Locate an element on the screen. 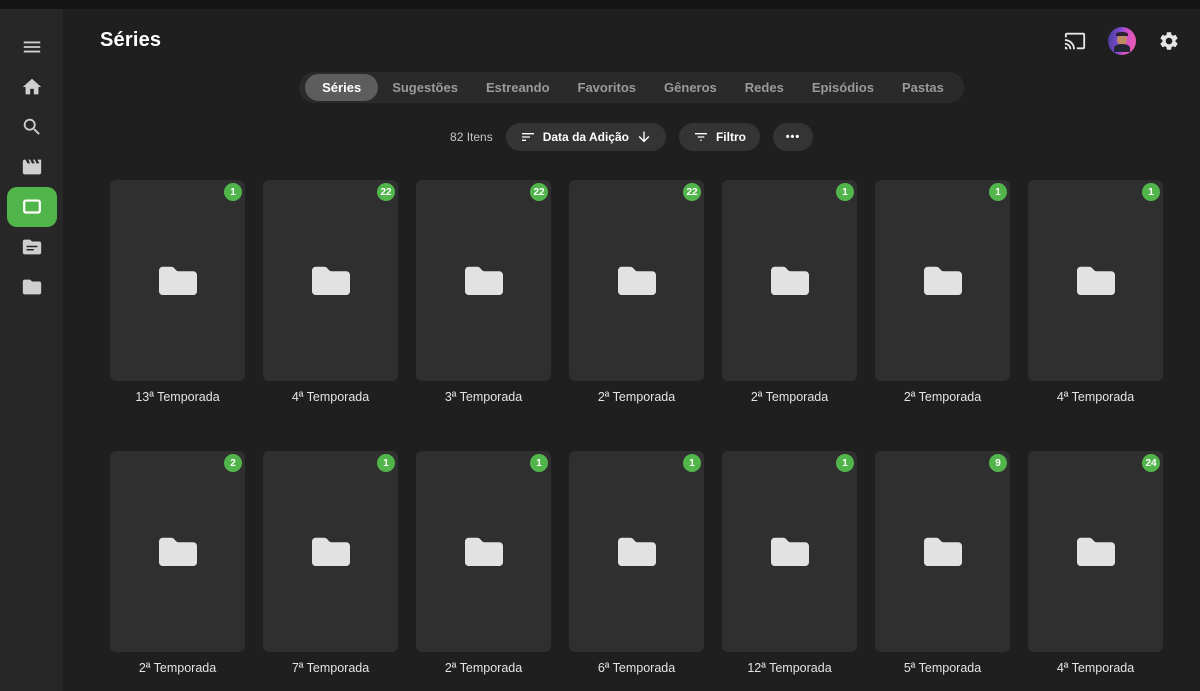  sidebar-item-folders is located at coordinates (32, 287).